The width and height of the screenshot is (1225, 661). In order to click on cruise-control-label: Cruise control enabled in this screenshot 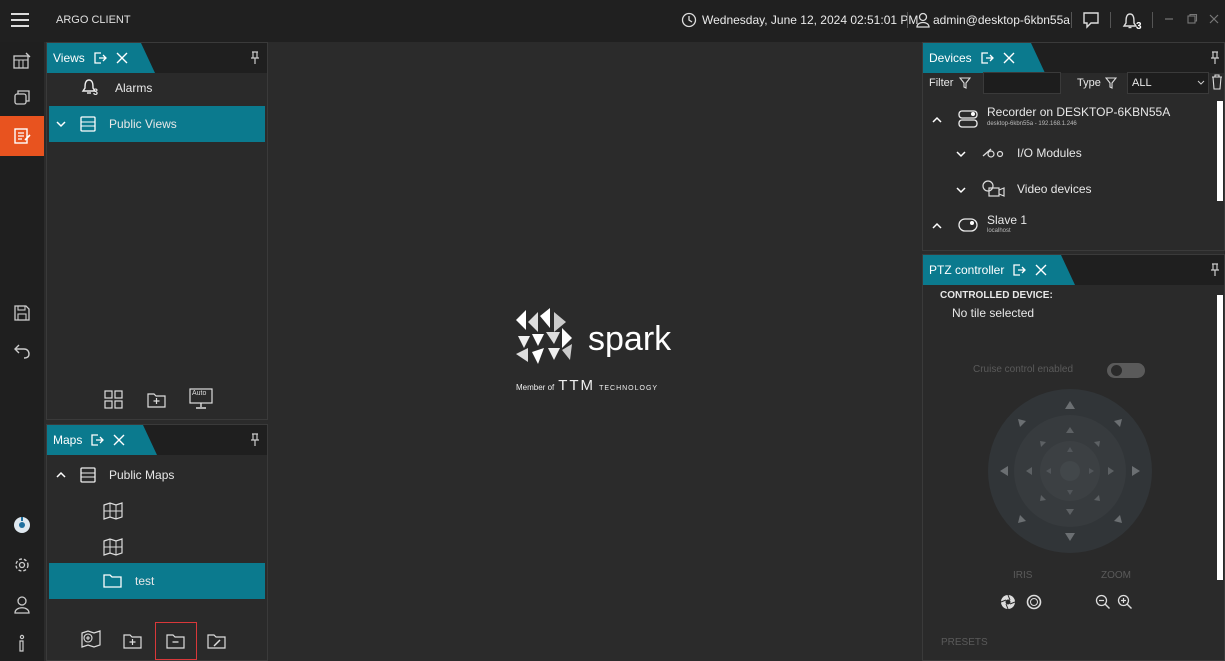, I will do `click(1023, 369)`.